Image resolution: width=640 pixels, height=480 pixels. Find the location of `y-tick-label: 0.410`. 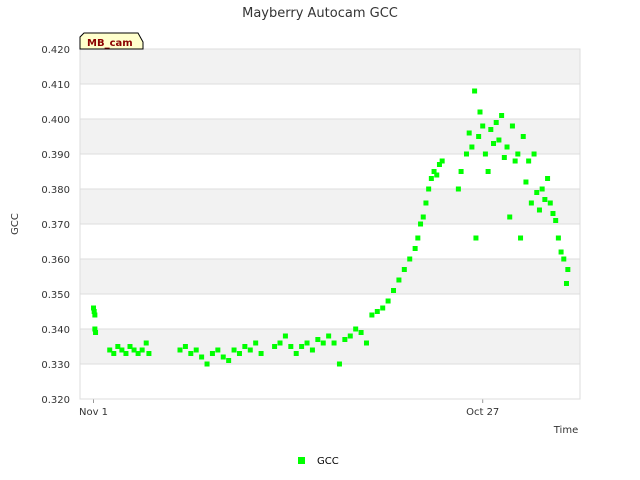

y-tick-label: 0.410 is located at coordinates (55, 85).